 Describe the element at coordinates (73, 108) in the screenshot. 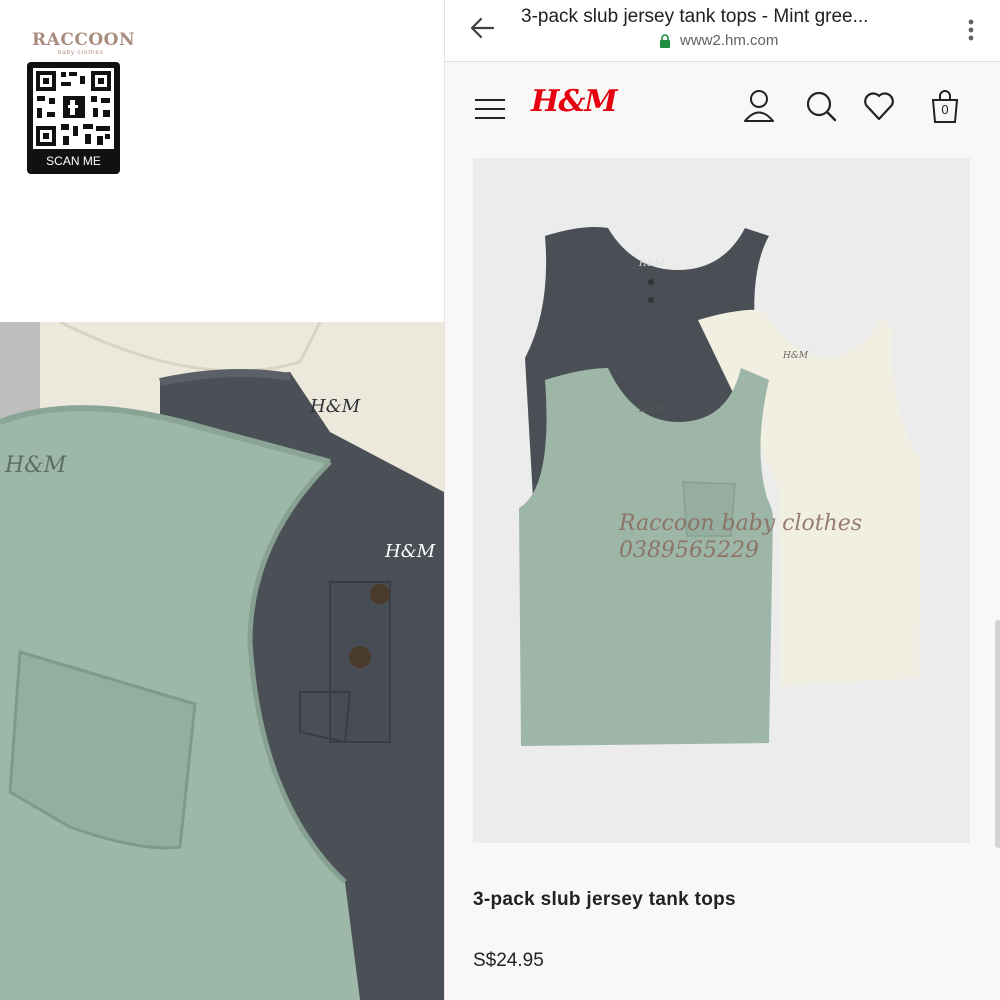

I see `qr-code-icon` at that location.